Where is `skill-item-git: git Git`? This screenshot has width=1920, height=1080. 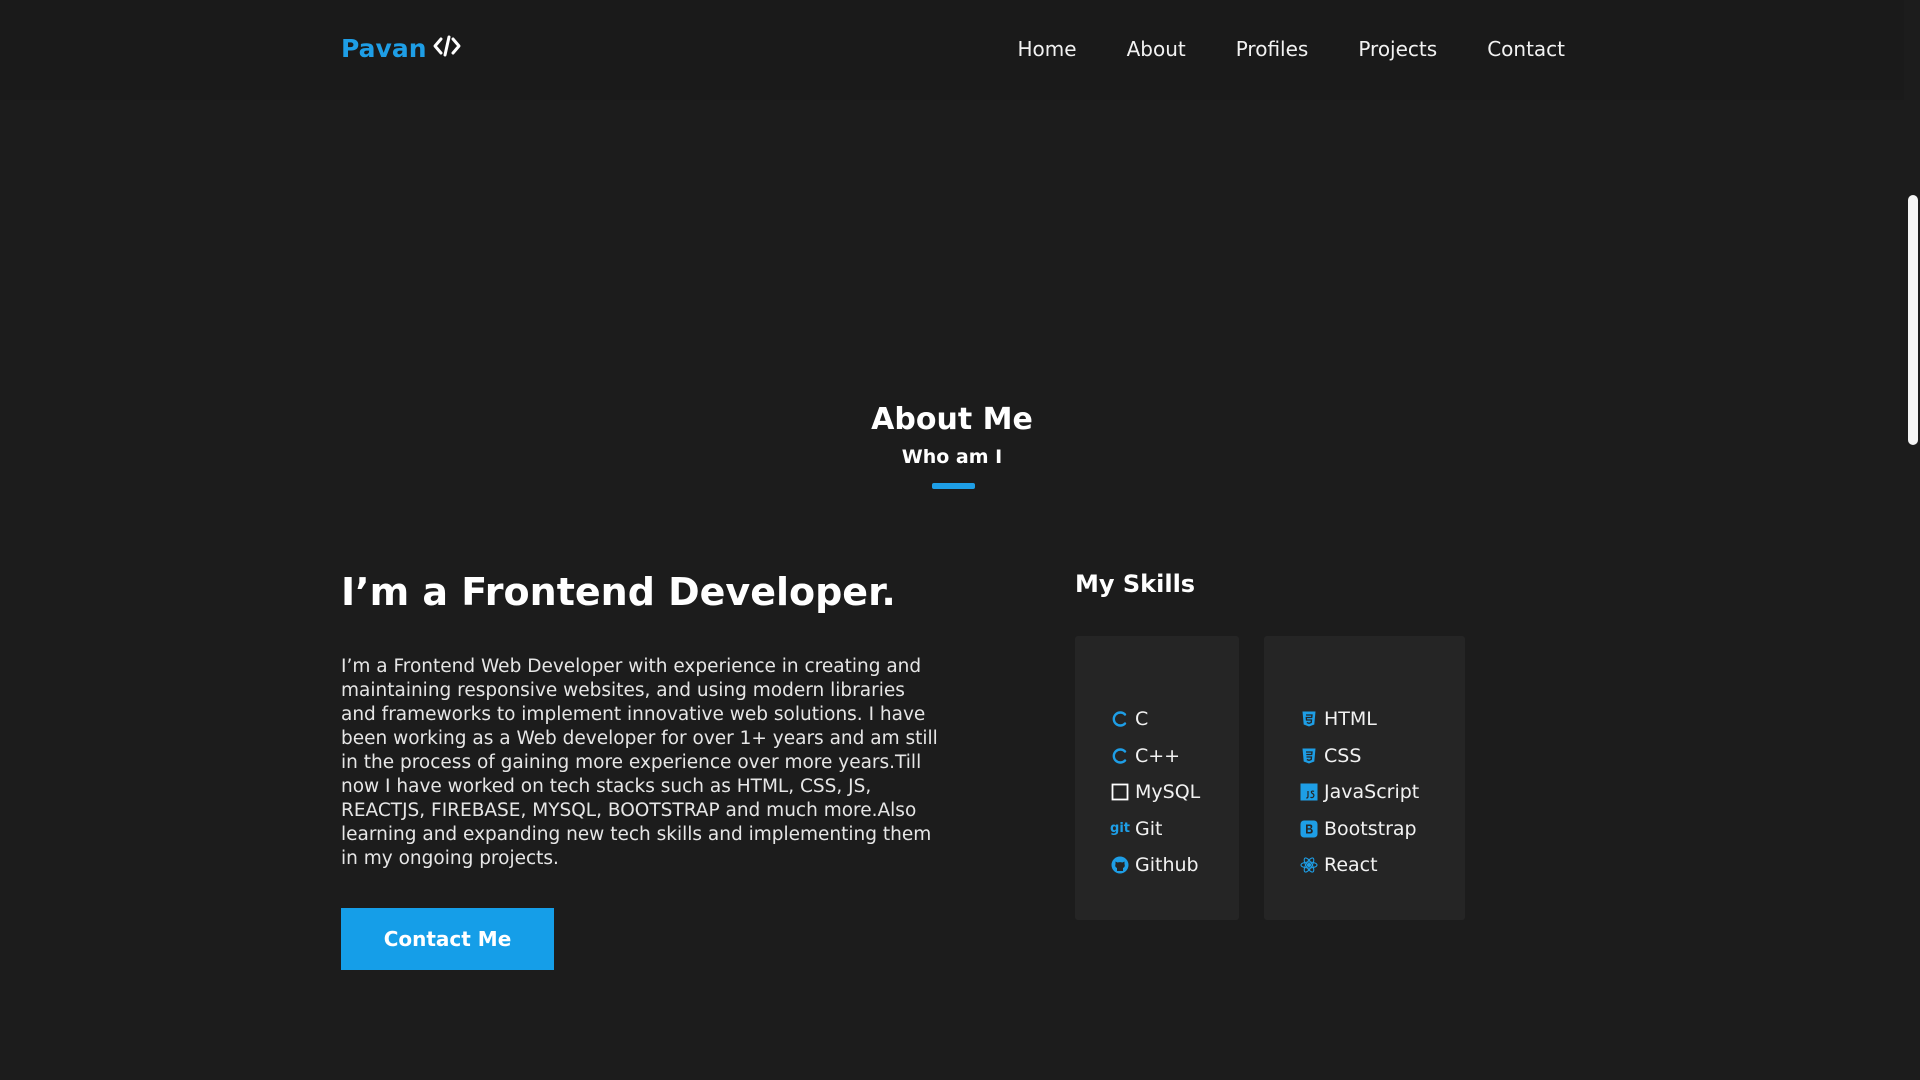
skill-item-git: git Git is located at coordinates (1155, 829).